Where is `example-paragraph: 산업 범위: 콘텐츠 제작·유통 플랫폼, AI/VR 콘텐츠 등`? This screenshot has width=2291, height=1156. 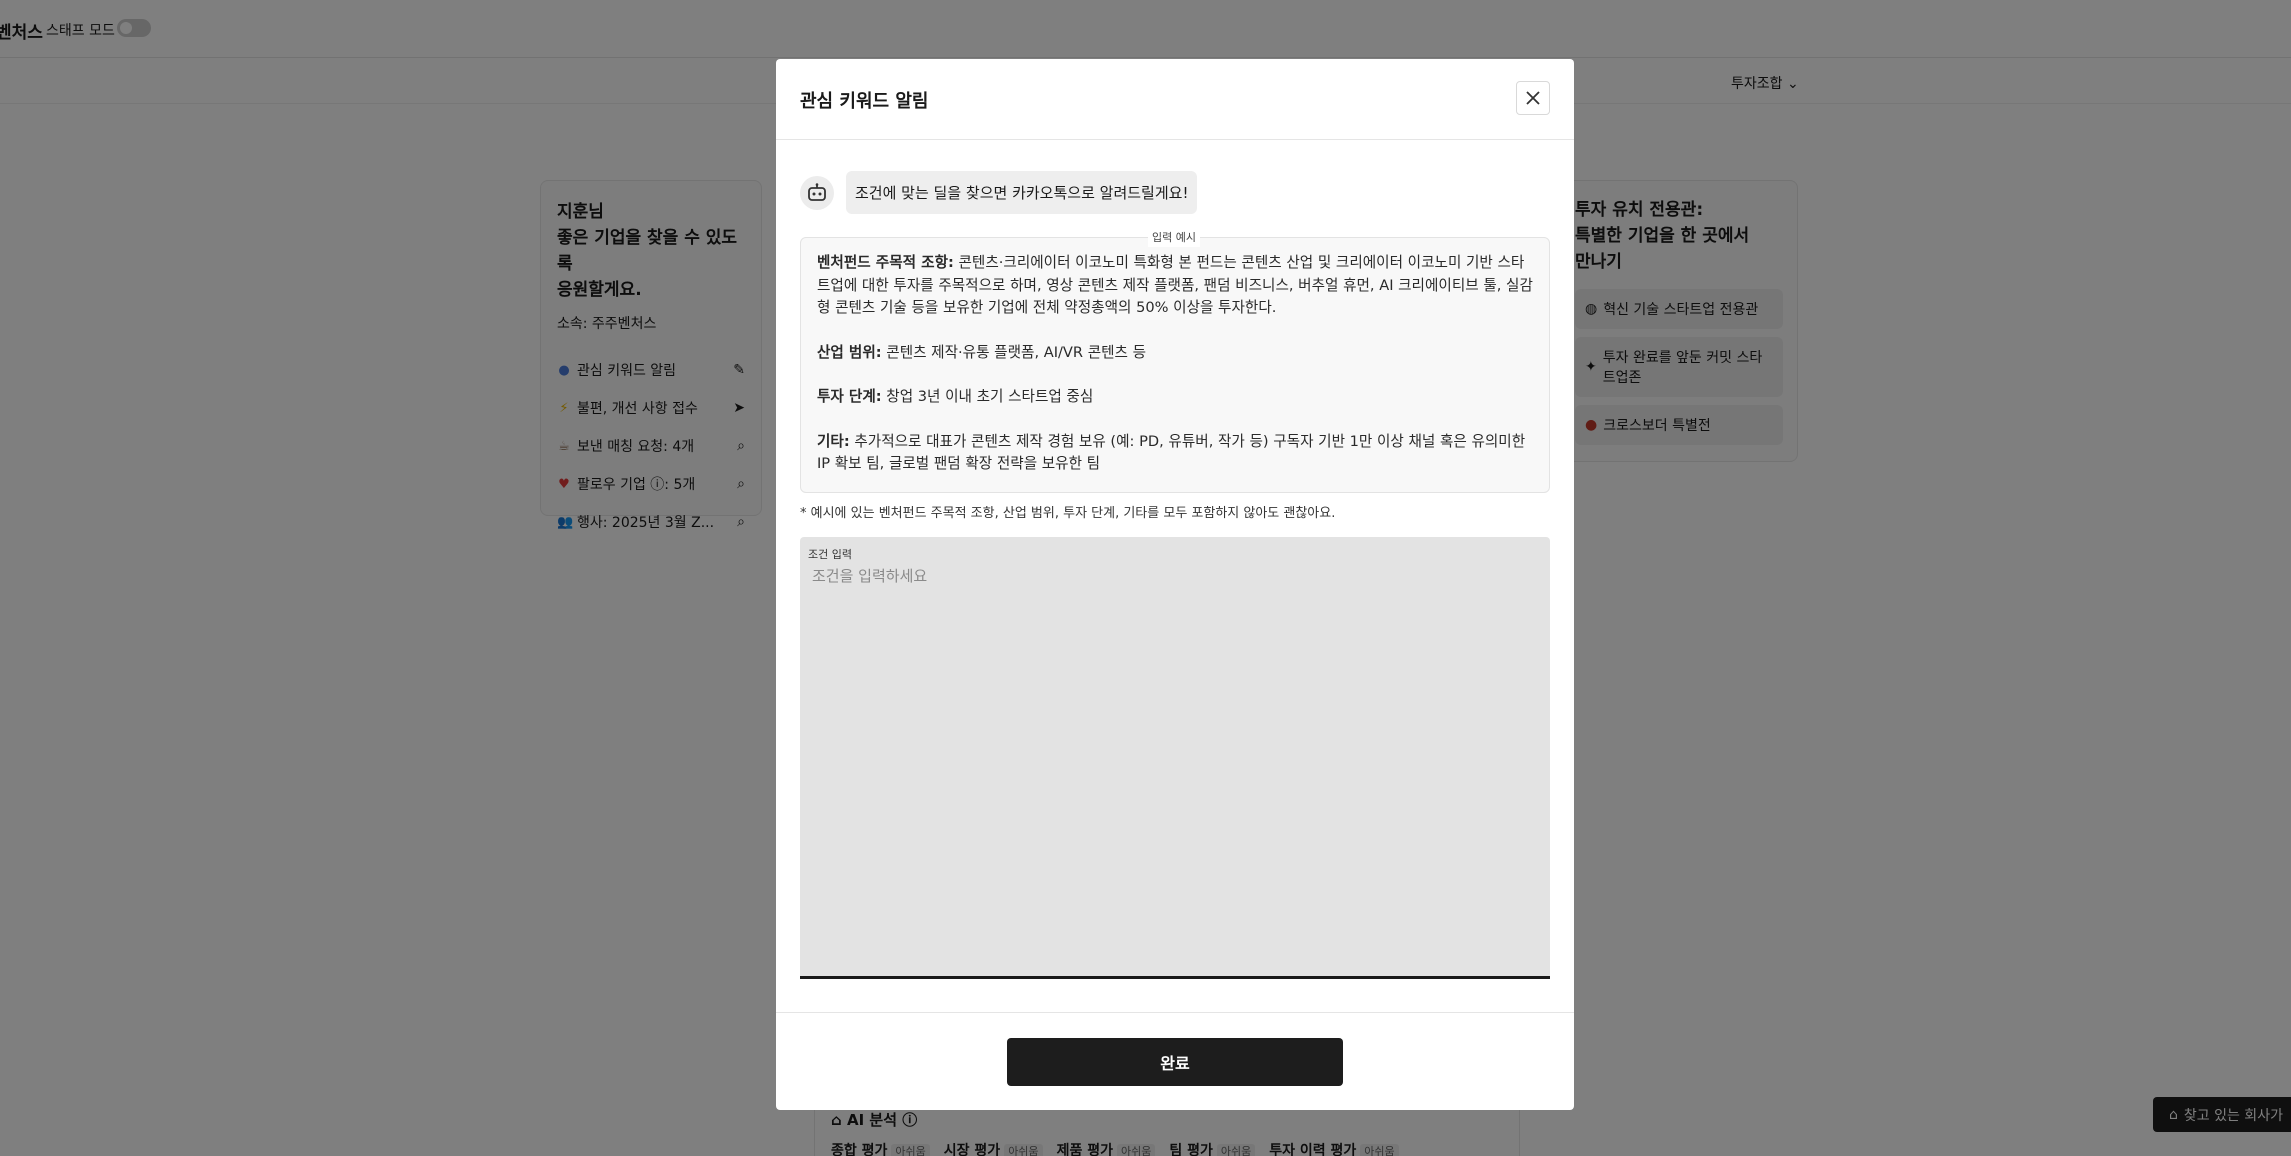
example-paragraph: 산업 범위: 콘텐츠 제작·유통 플랫폼, AI/VR 콘텐츠 등 is located at coordinates (1175, 353).